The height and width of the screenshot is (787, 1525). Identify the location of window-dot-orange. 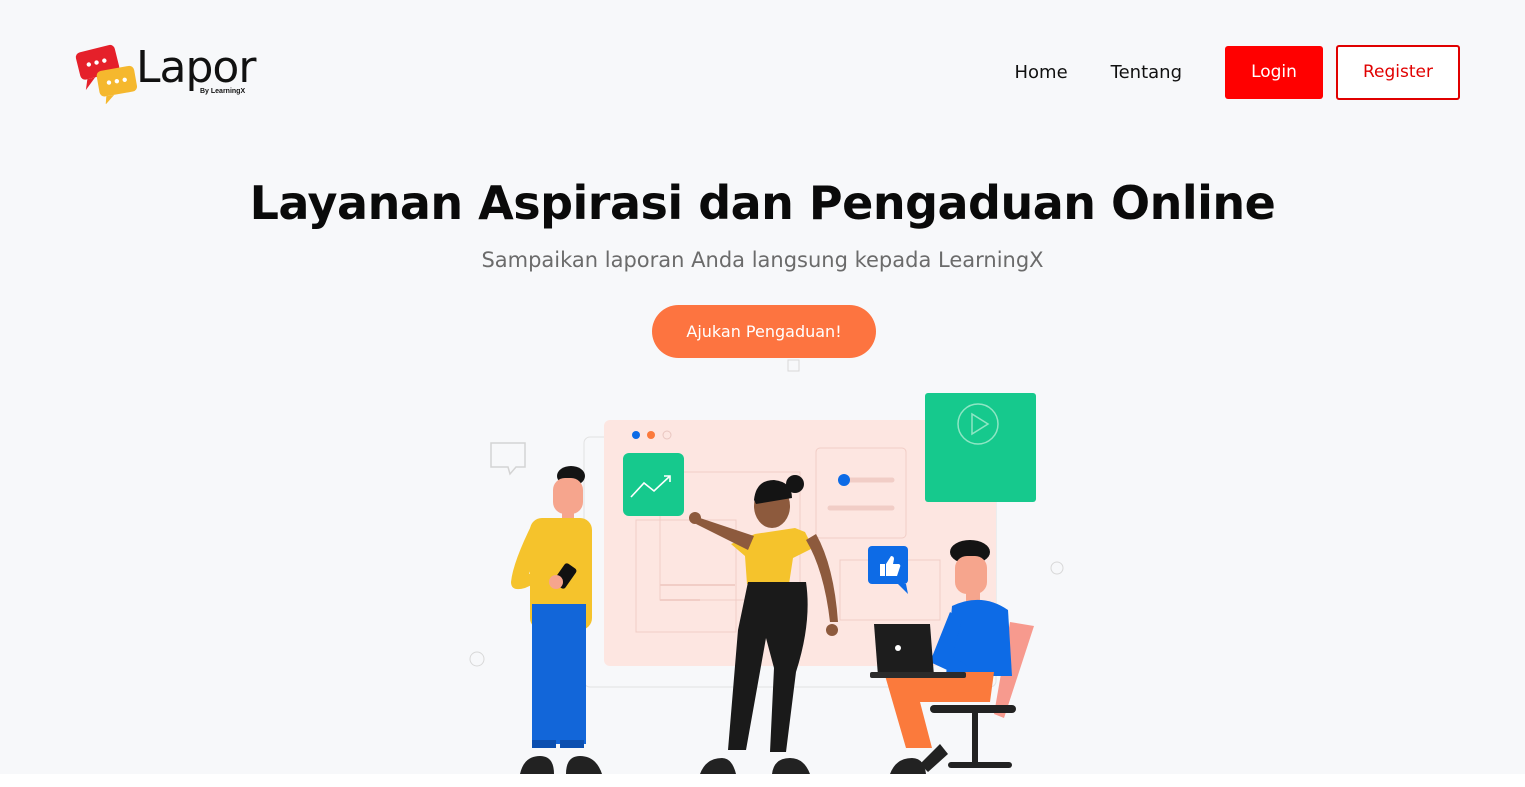
(651, 435).